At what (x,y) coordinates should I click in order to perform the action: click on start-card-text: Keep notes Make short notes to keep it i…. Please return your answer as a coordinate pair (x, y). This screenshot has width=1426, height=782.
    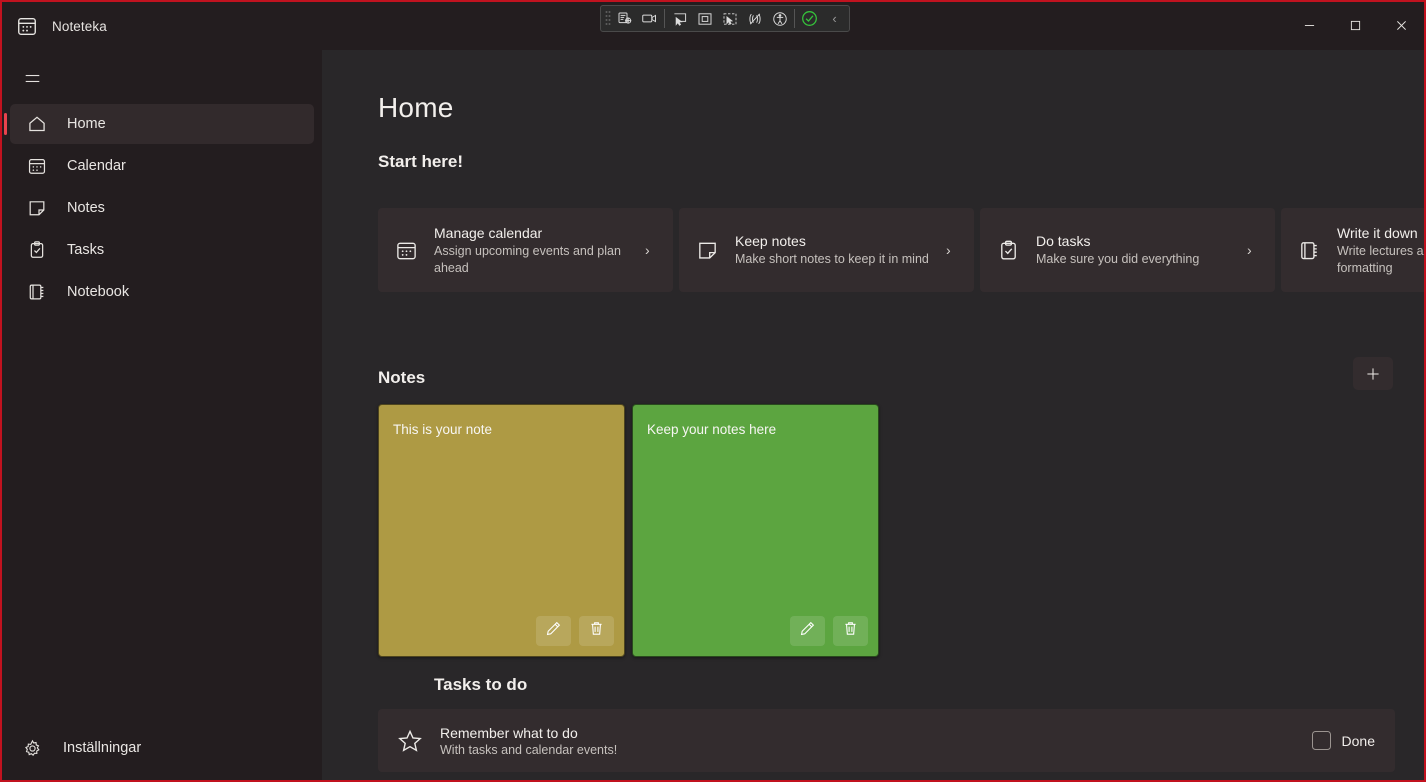
    Looking at the image, I should click on (832, 250).